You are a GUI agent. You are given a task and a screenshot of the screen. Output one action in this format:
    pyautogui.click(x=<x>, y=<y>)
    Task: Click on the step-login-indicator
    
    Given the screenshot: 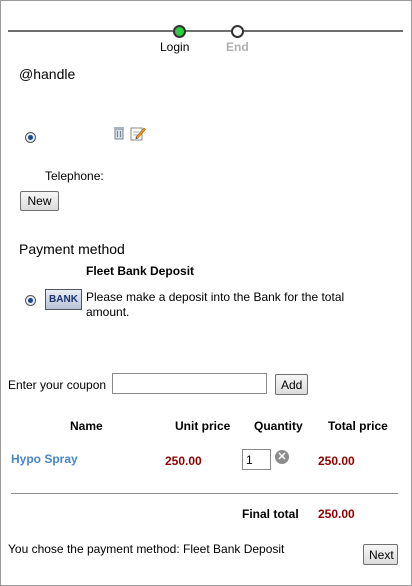 What is the action you would take?
    pyautogui.click(x=179, y=31)
    